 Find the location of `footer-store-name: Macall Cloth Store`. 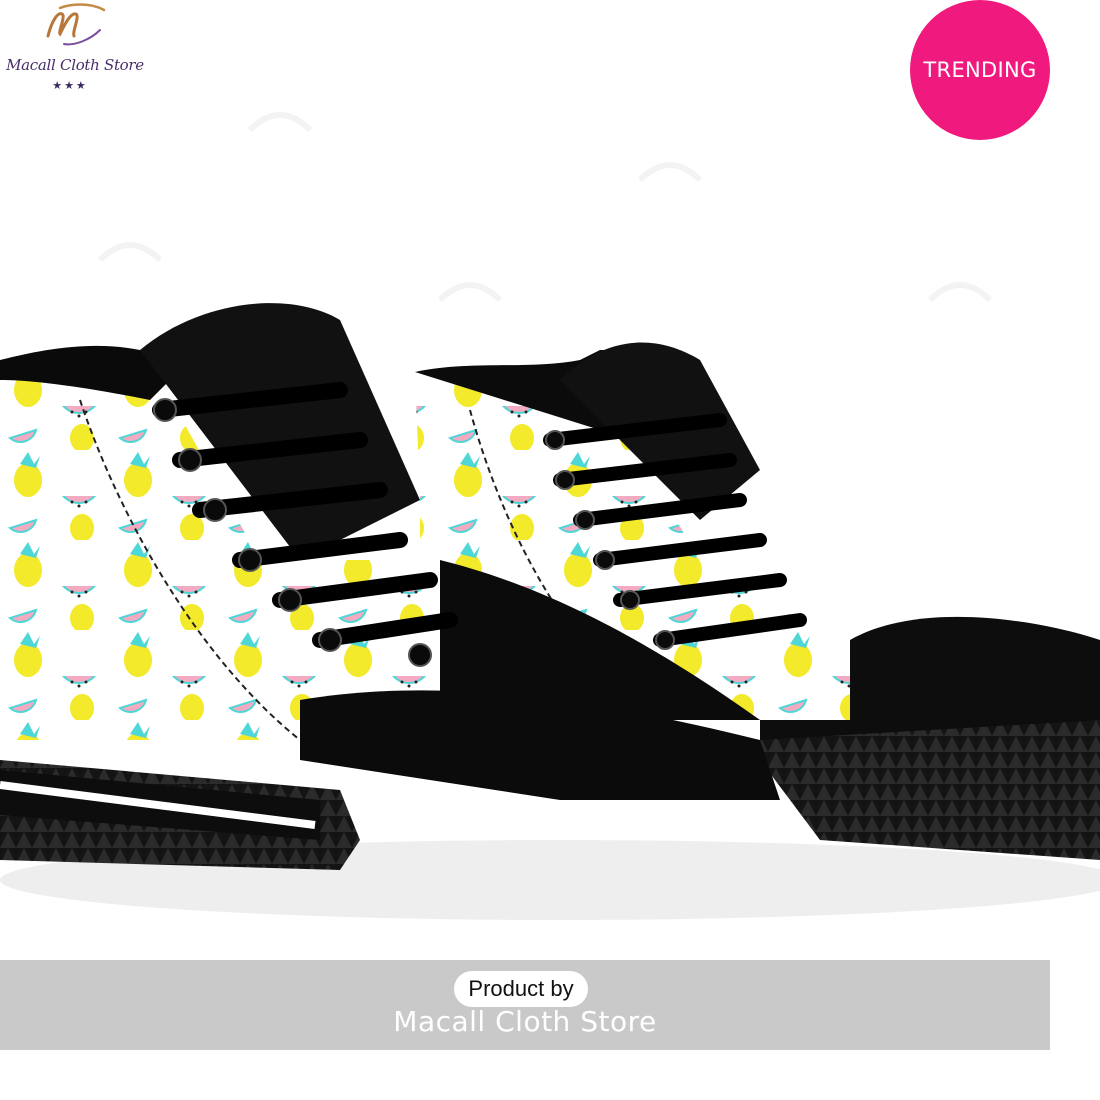

footer-store-name: Macall Cloth Store is located at coordinates (525, 1021).